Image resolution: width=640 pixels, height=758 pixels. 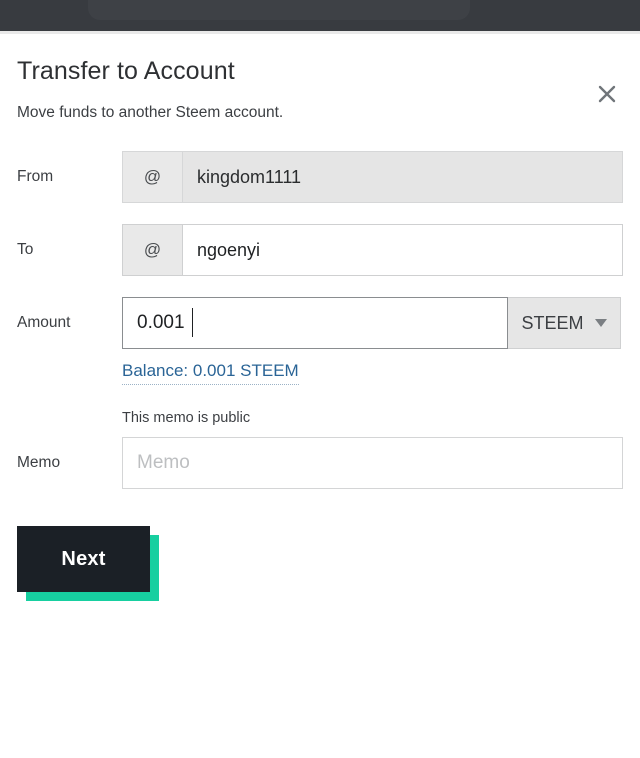 I want to click on asset-select-value: STEEM, so click(x=552, y=322).